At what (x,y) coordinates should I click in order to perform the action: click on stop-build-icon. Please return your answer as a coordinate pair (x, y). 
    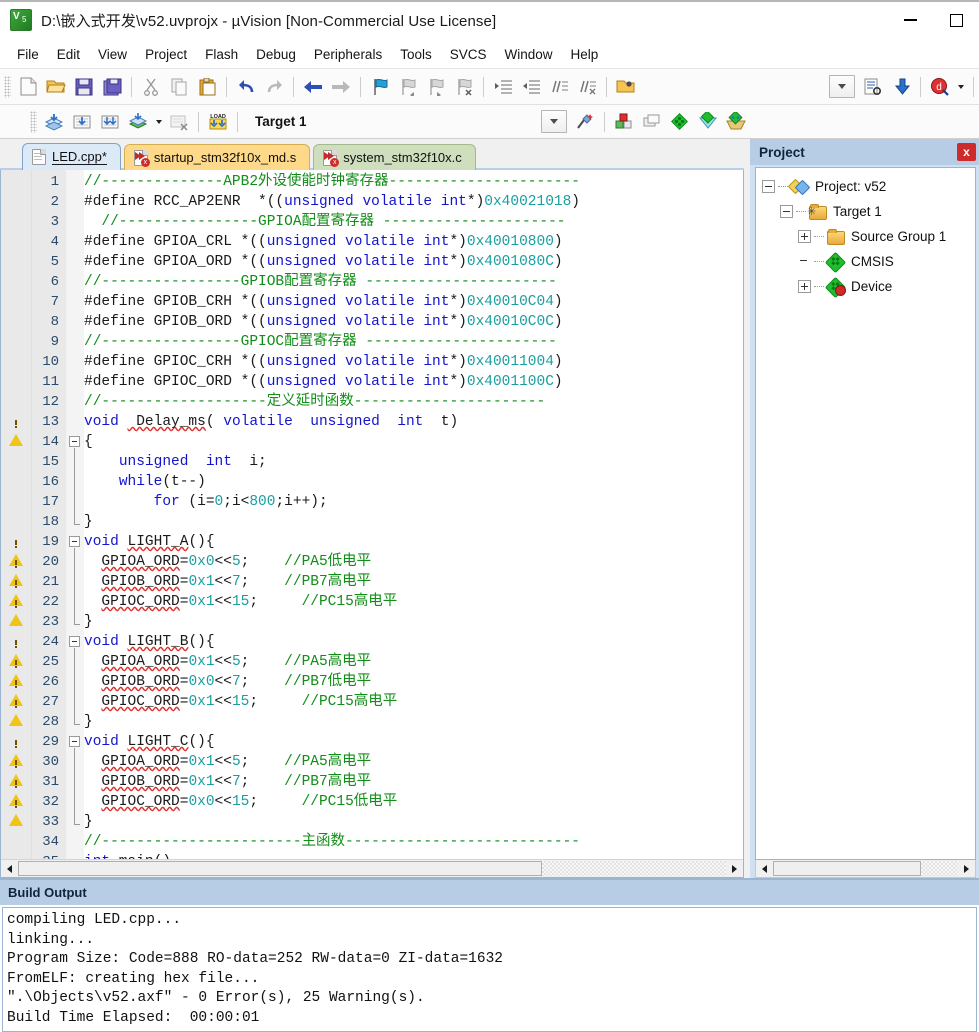
    Looking at the image, I should click on (179, 122).